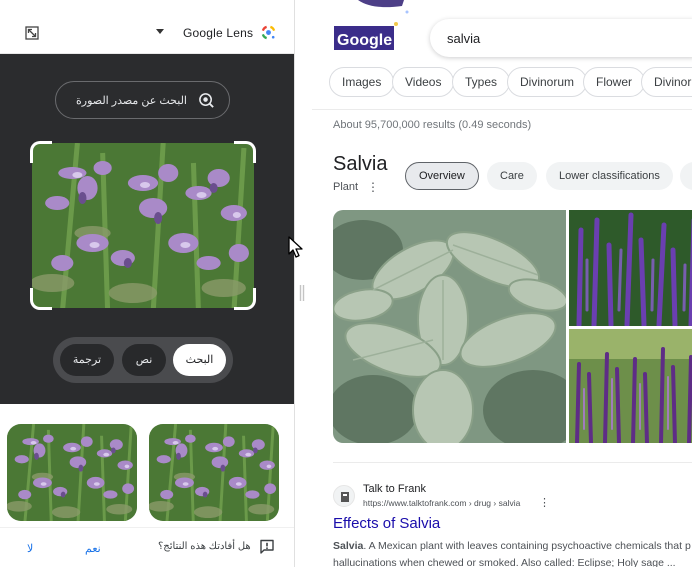 This screenshot has width=692, height=567. I want to click on feedback-icon, so click(267, 546).